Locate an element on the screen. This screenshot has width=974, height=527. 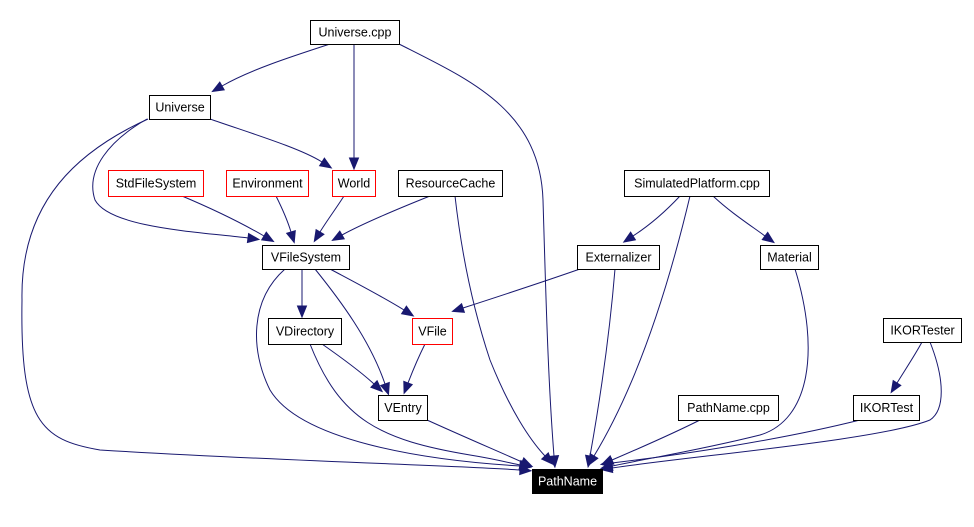
node-ikortest: IKORTest is located at coordinates (886, 408).